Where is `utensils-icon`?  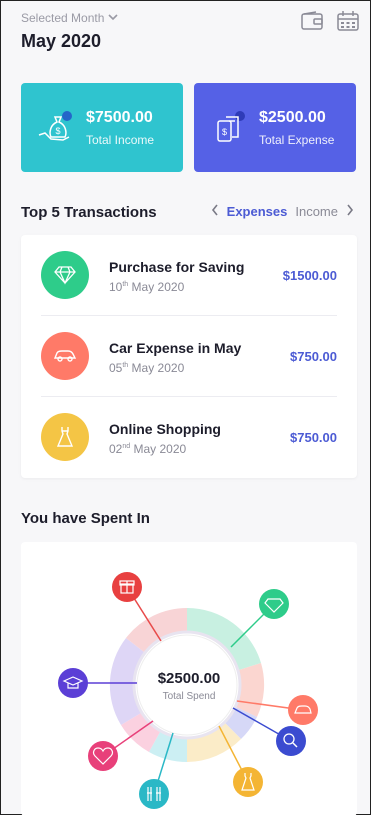 utensils-icon is located at coordinates (154, 794).